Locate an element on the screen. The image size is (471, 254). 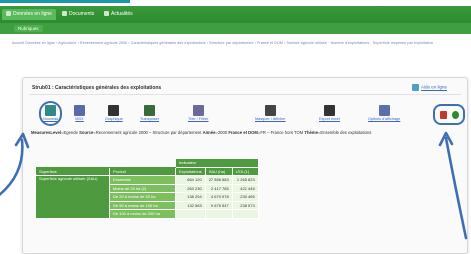
table-cell: 132 563 is located at coordinates (190, 205).